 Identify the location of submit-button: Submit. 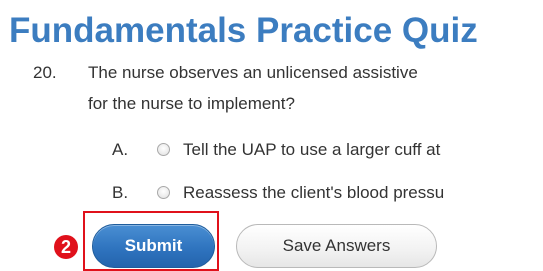
(153, 246).